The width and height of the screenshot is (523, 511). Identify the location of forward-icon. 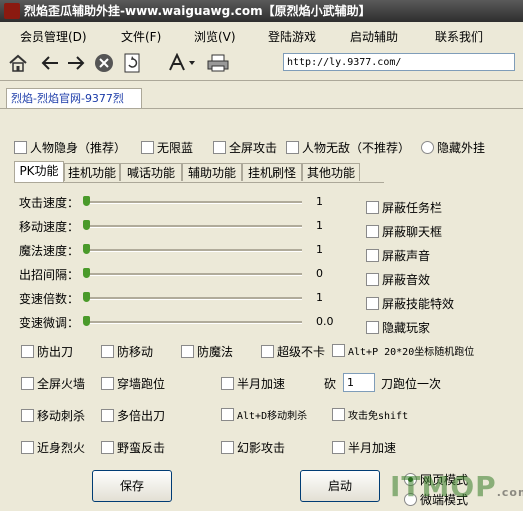
(76, 63).